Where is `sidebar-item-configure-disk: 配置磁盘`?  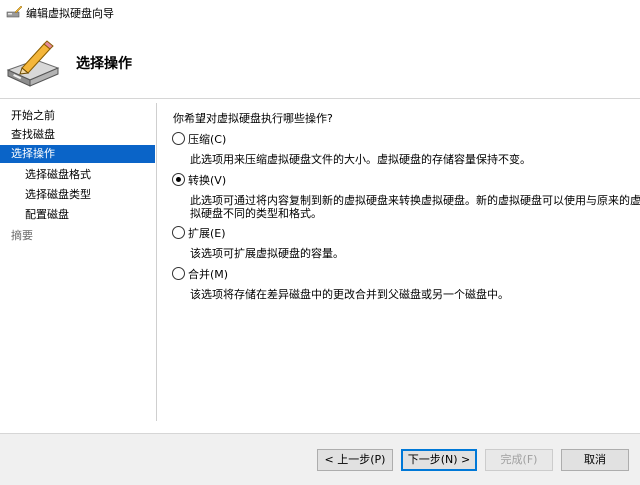 sidebar-item-configure-disk: 配置磁盘 is located at coordinates (77, 215).